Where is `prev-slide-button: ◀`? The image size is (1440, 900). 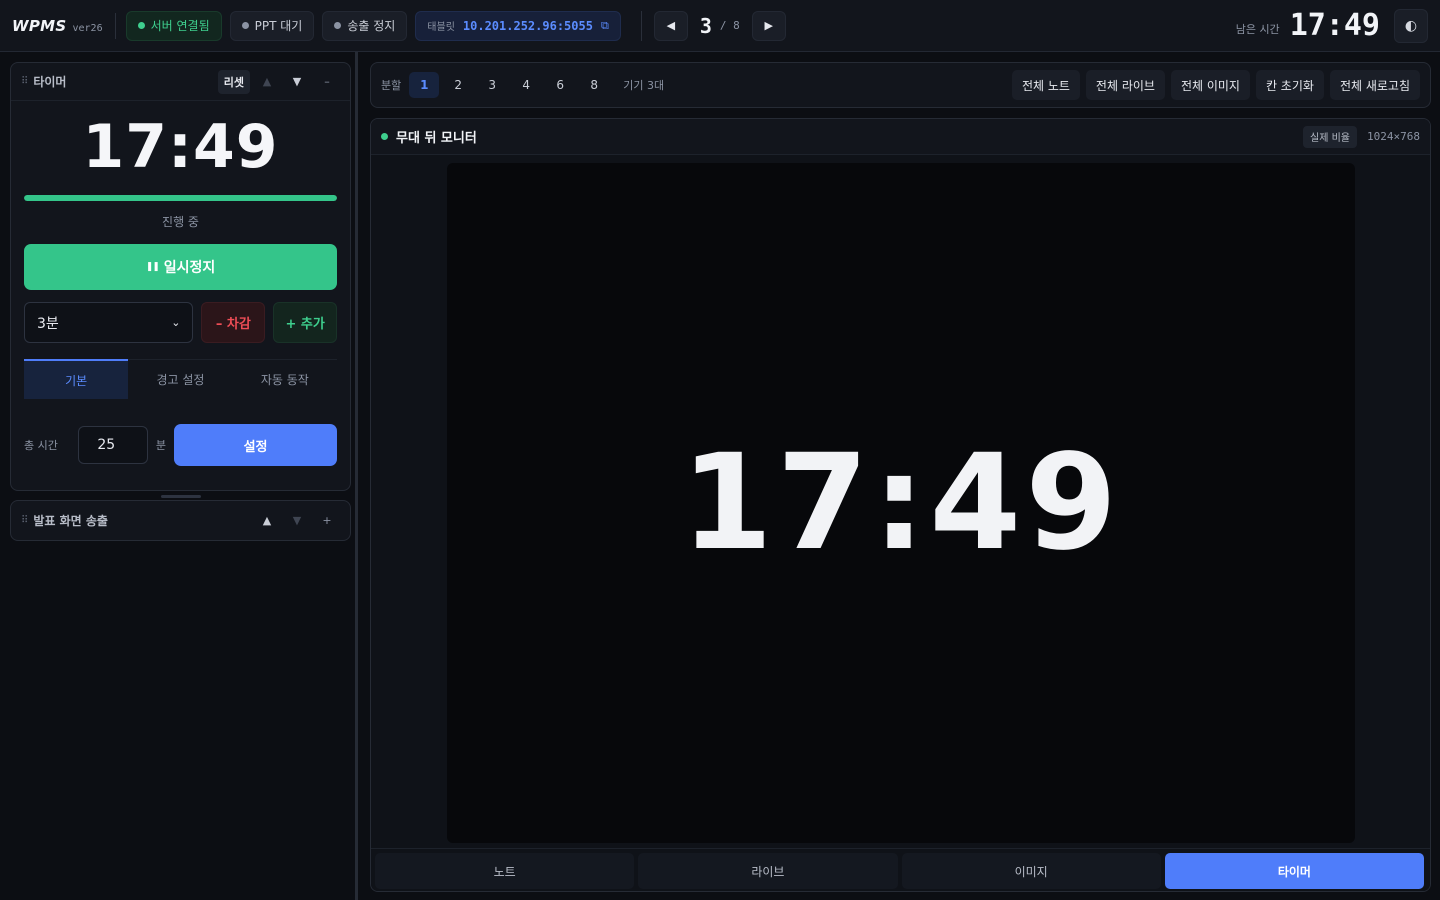 prev-slide-button: ◀ is located at coordinates (670, 25).